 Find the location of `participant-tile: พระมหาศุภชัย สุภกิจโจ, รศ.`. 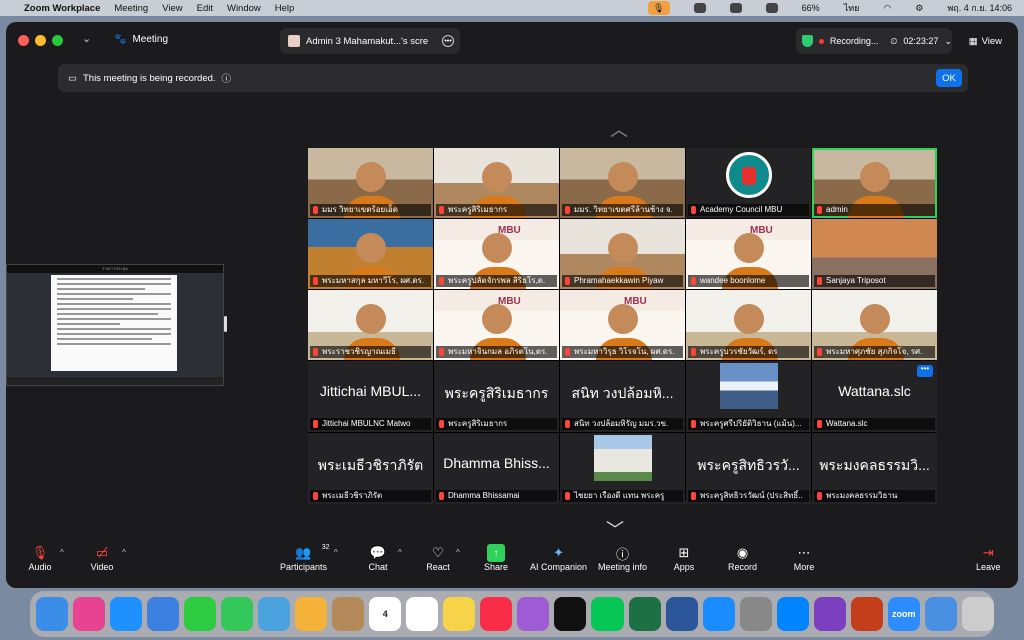

participant-tile: พระมหาศุภชัย สุภกิจโจ, รศ. is located at coordinates (874, 325).